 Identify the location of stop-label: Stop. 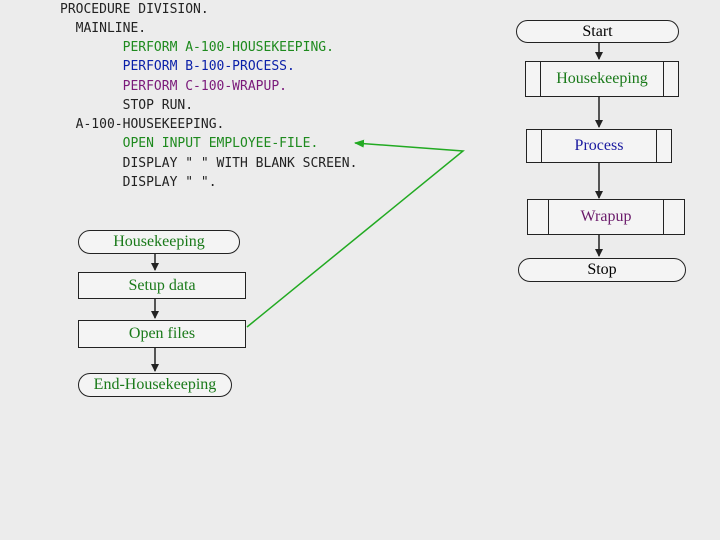
(602, 269).